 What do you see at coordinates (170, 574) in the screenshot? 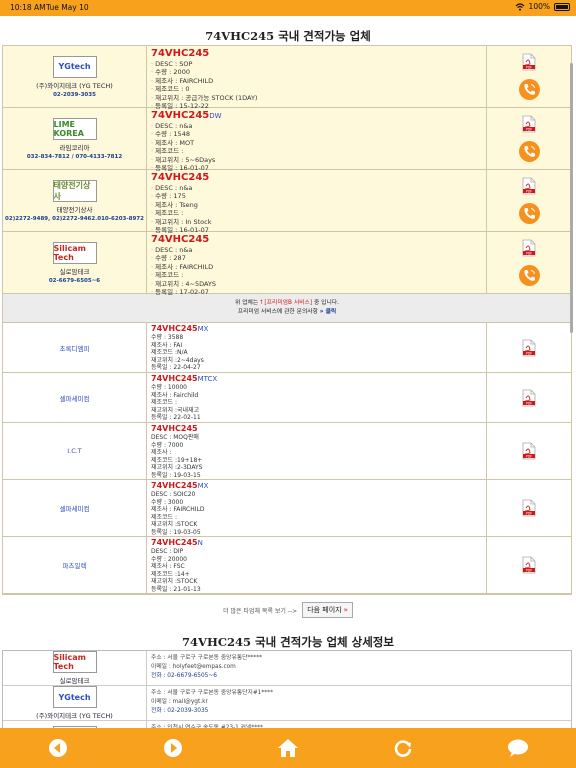
I see `spec-line: 제조코드 :14+` at bounding box center [170, 574].